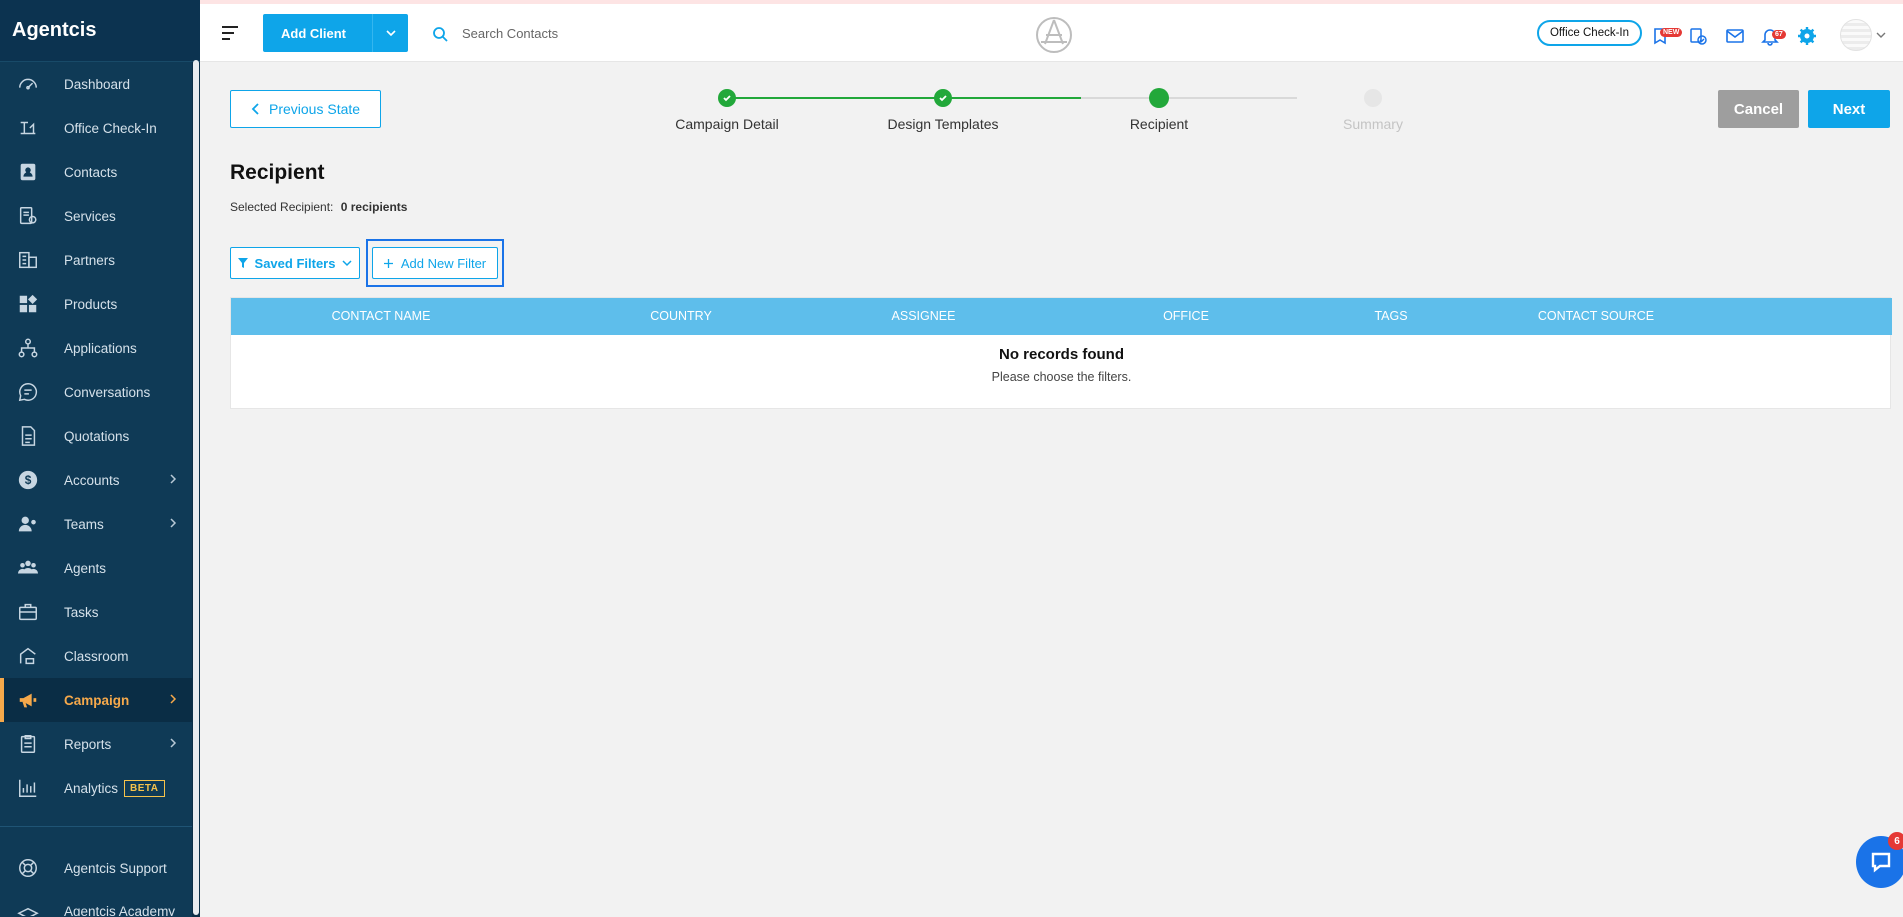 This screenshot has height=917, width=1903. What do you see at coordinates (1589, 33) in the screenshot?
I see `office-checkin-button: Office Check-In` at bounding box center [1589, 33].